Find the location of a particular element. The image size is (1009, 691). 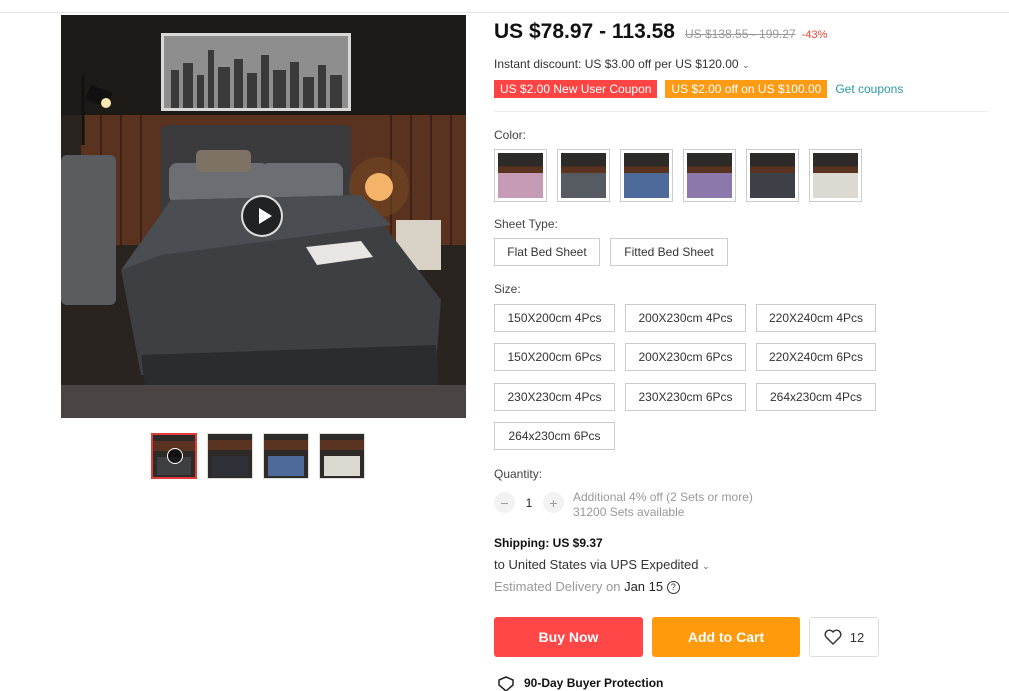

quantity-label: Quantity: is located at coordinates (518, 474).